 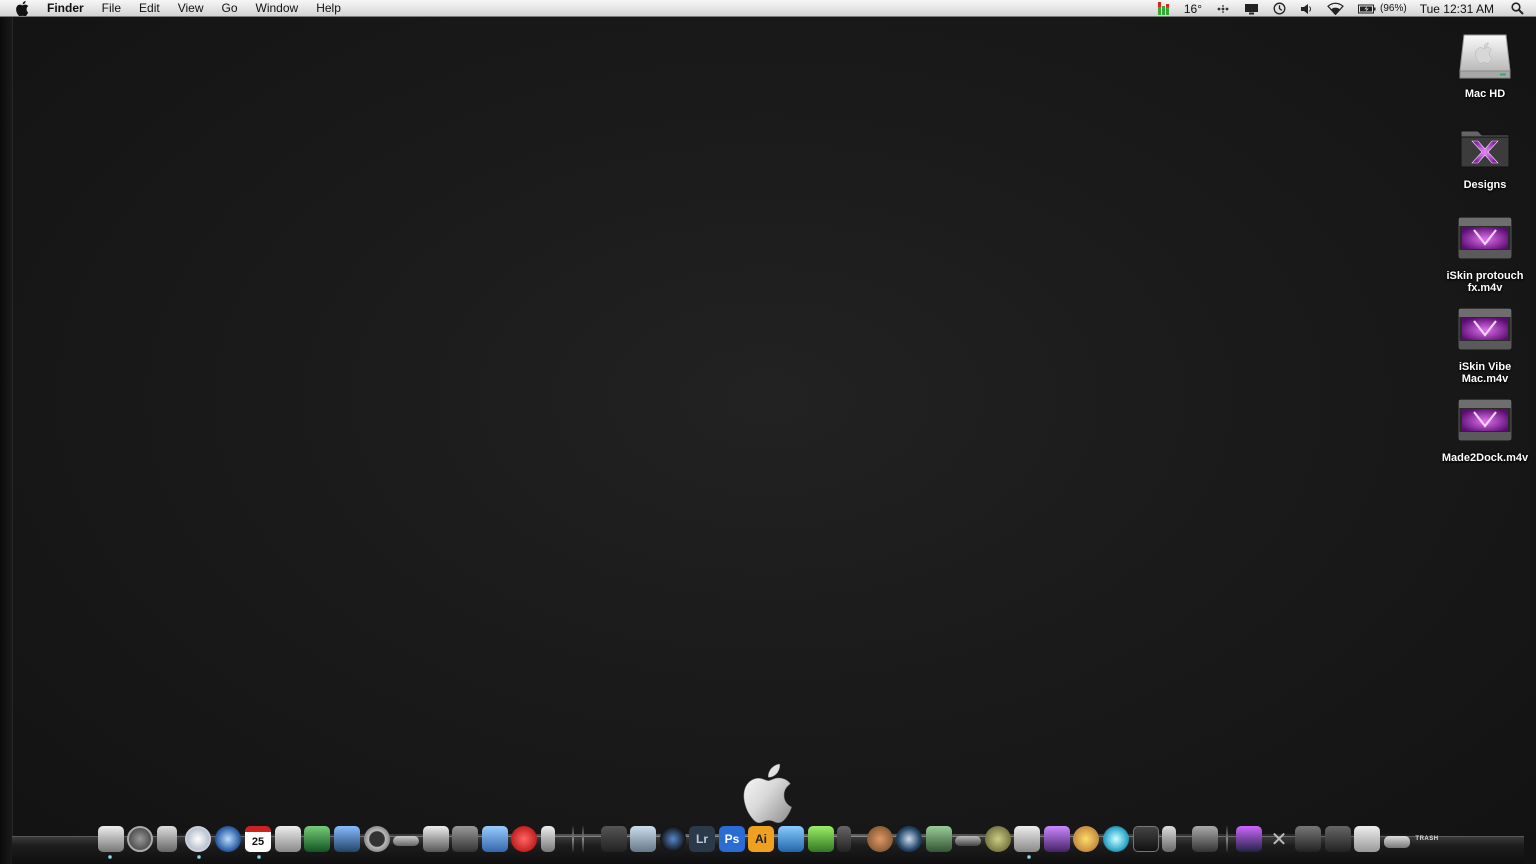 What do you see at coordinates (191, 8) in the screenshot?
I see `menu-view: View` at bounding box center [191, 8].